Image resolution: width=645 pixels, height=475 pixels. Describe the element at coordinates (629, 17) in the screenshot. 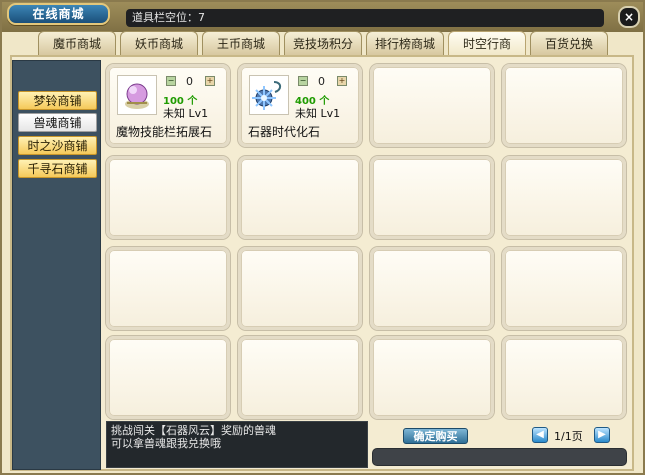

I see `close-button: ×` at that location.